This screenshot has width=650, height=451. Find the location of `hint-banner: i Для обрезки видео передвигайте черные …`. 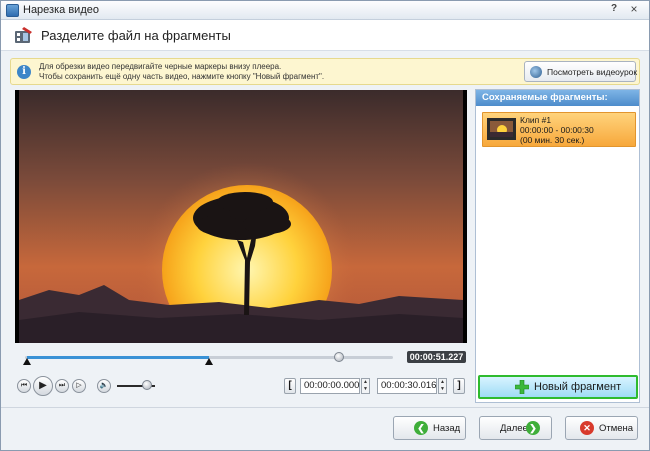

hint-banner: i Для обрезки видео передвигайте черные … is located at coordinates (325, 71).